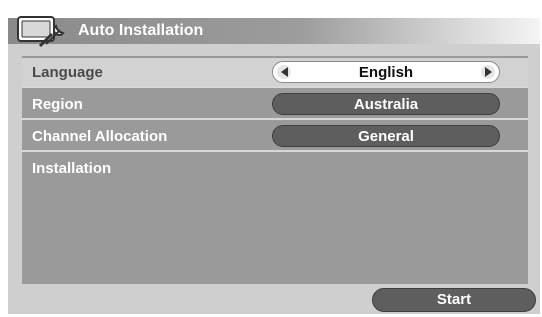 The image size is (542, 317). Describe the element at coordinates (488, 72) in the screenshot. I see `arrow-right-icon` at that location.